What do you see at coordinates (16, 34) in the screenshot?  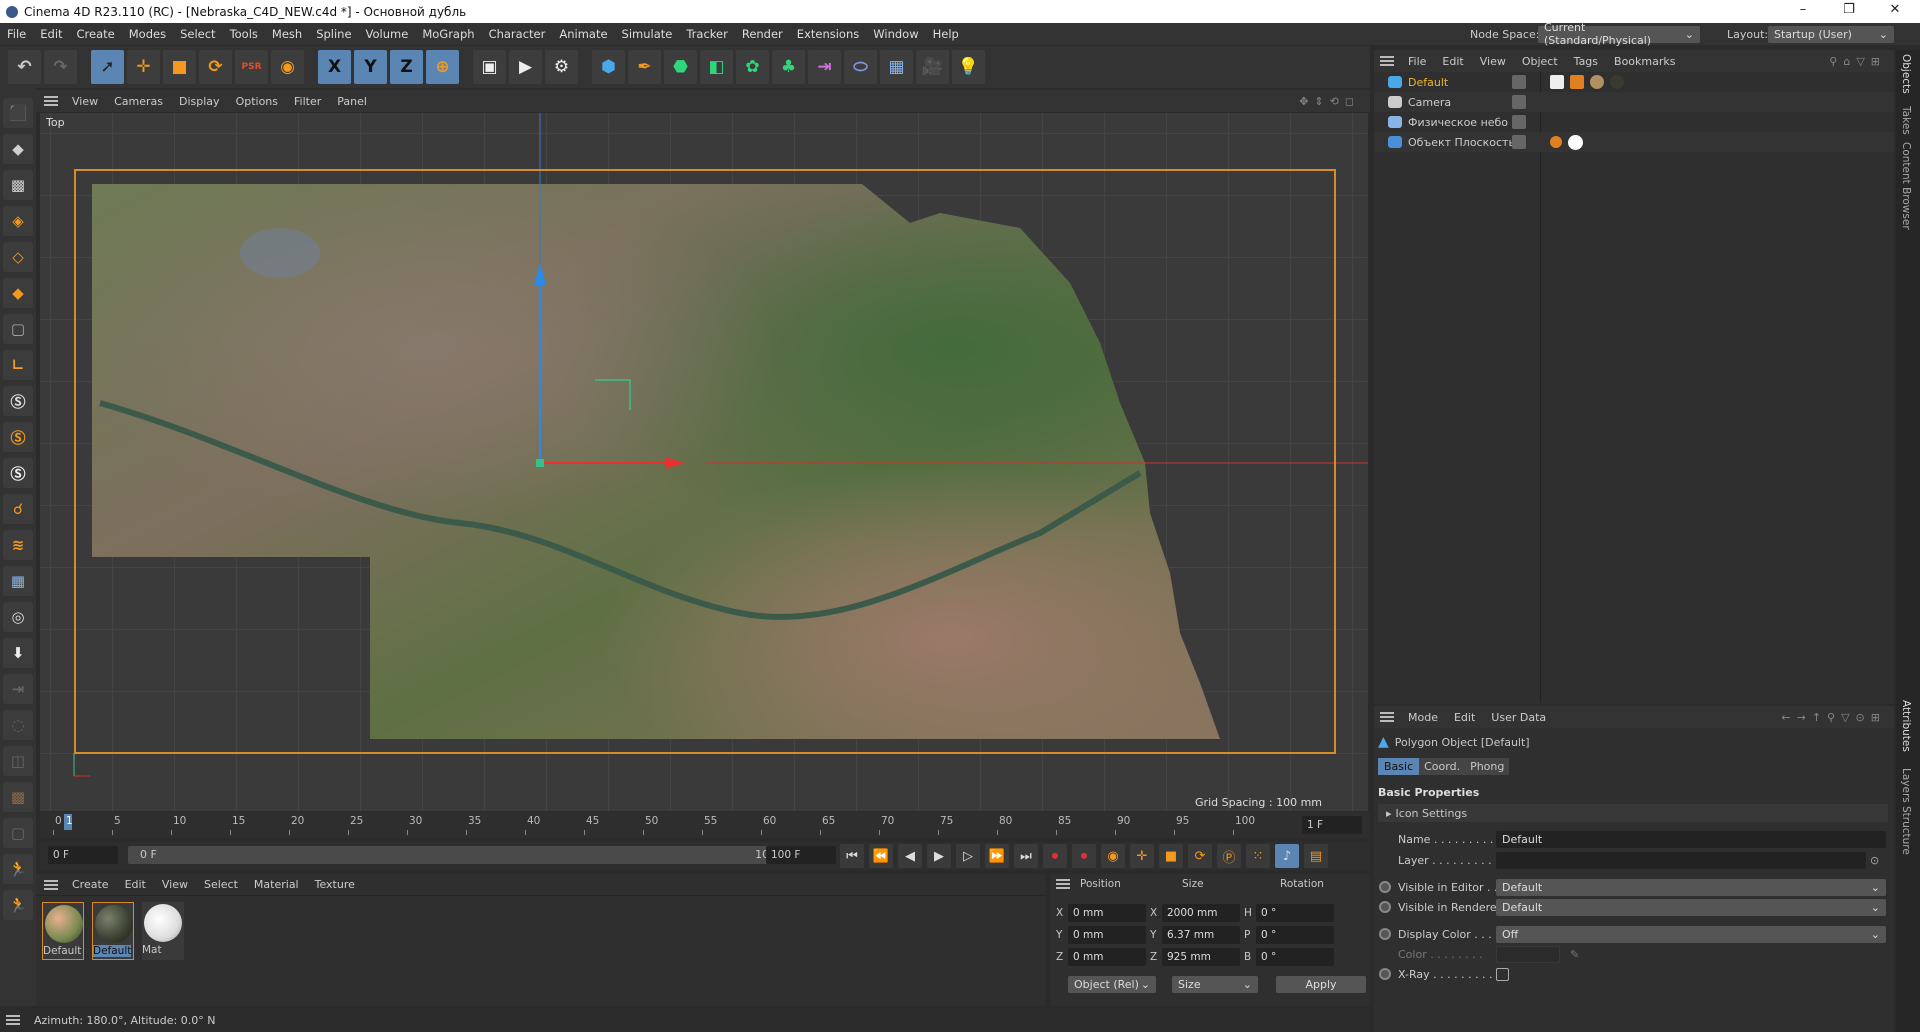 I see `menu-item-file: File` at bounding box center [16, 34].